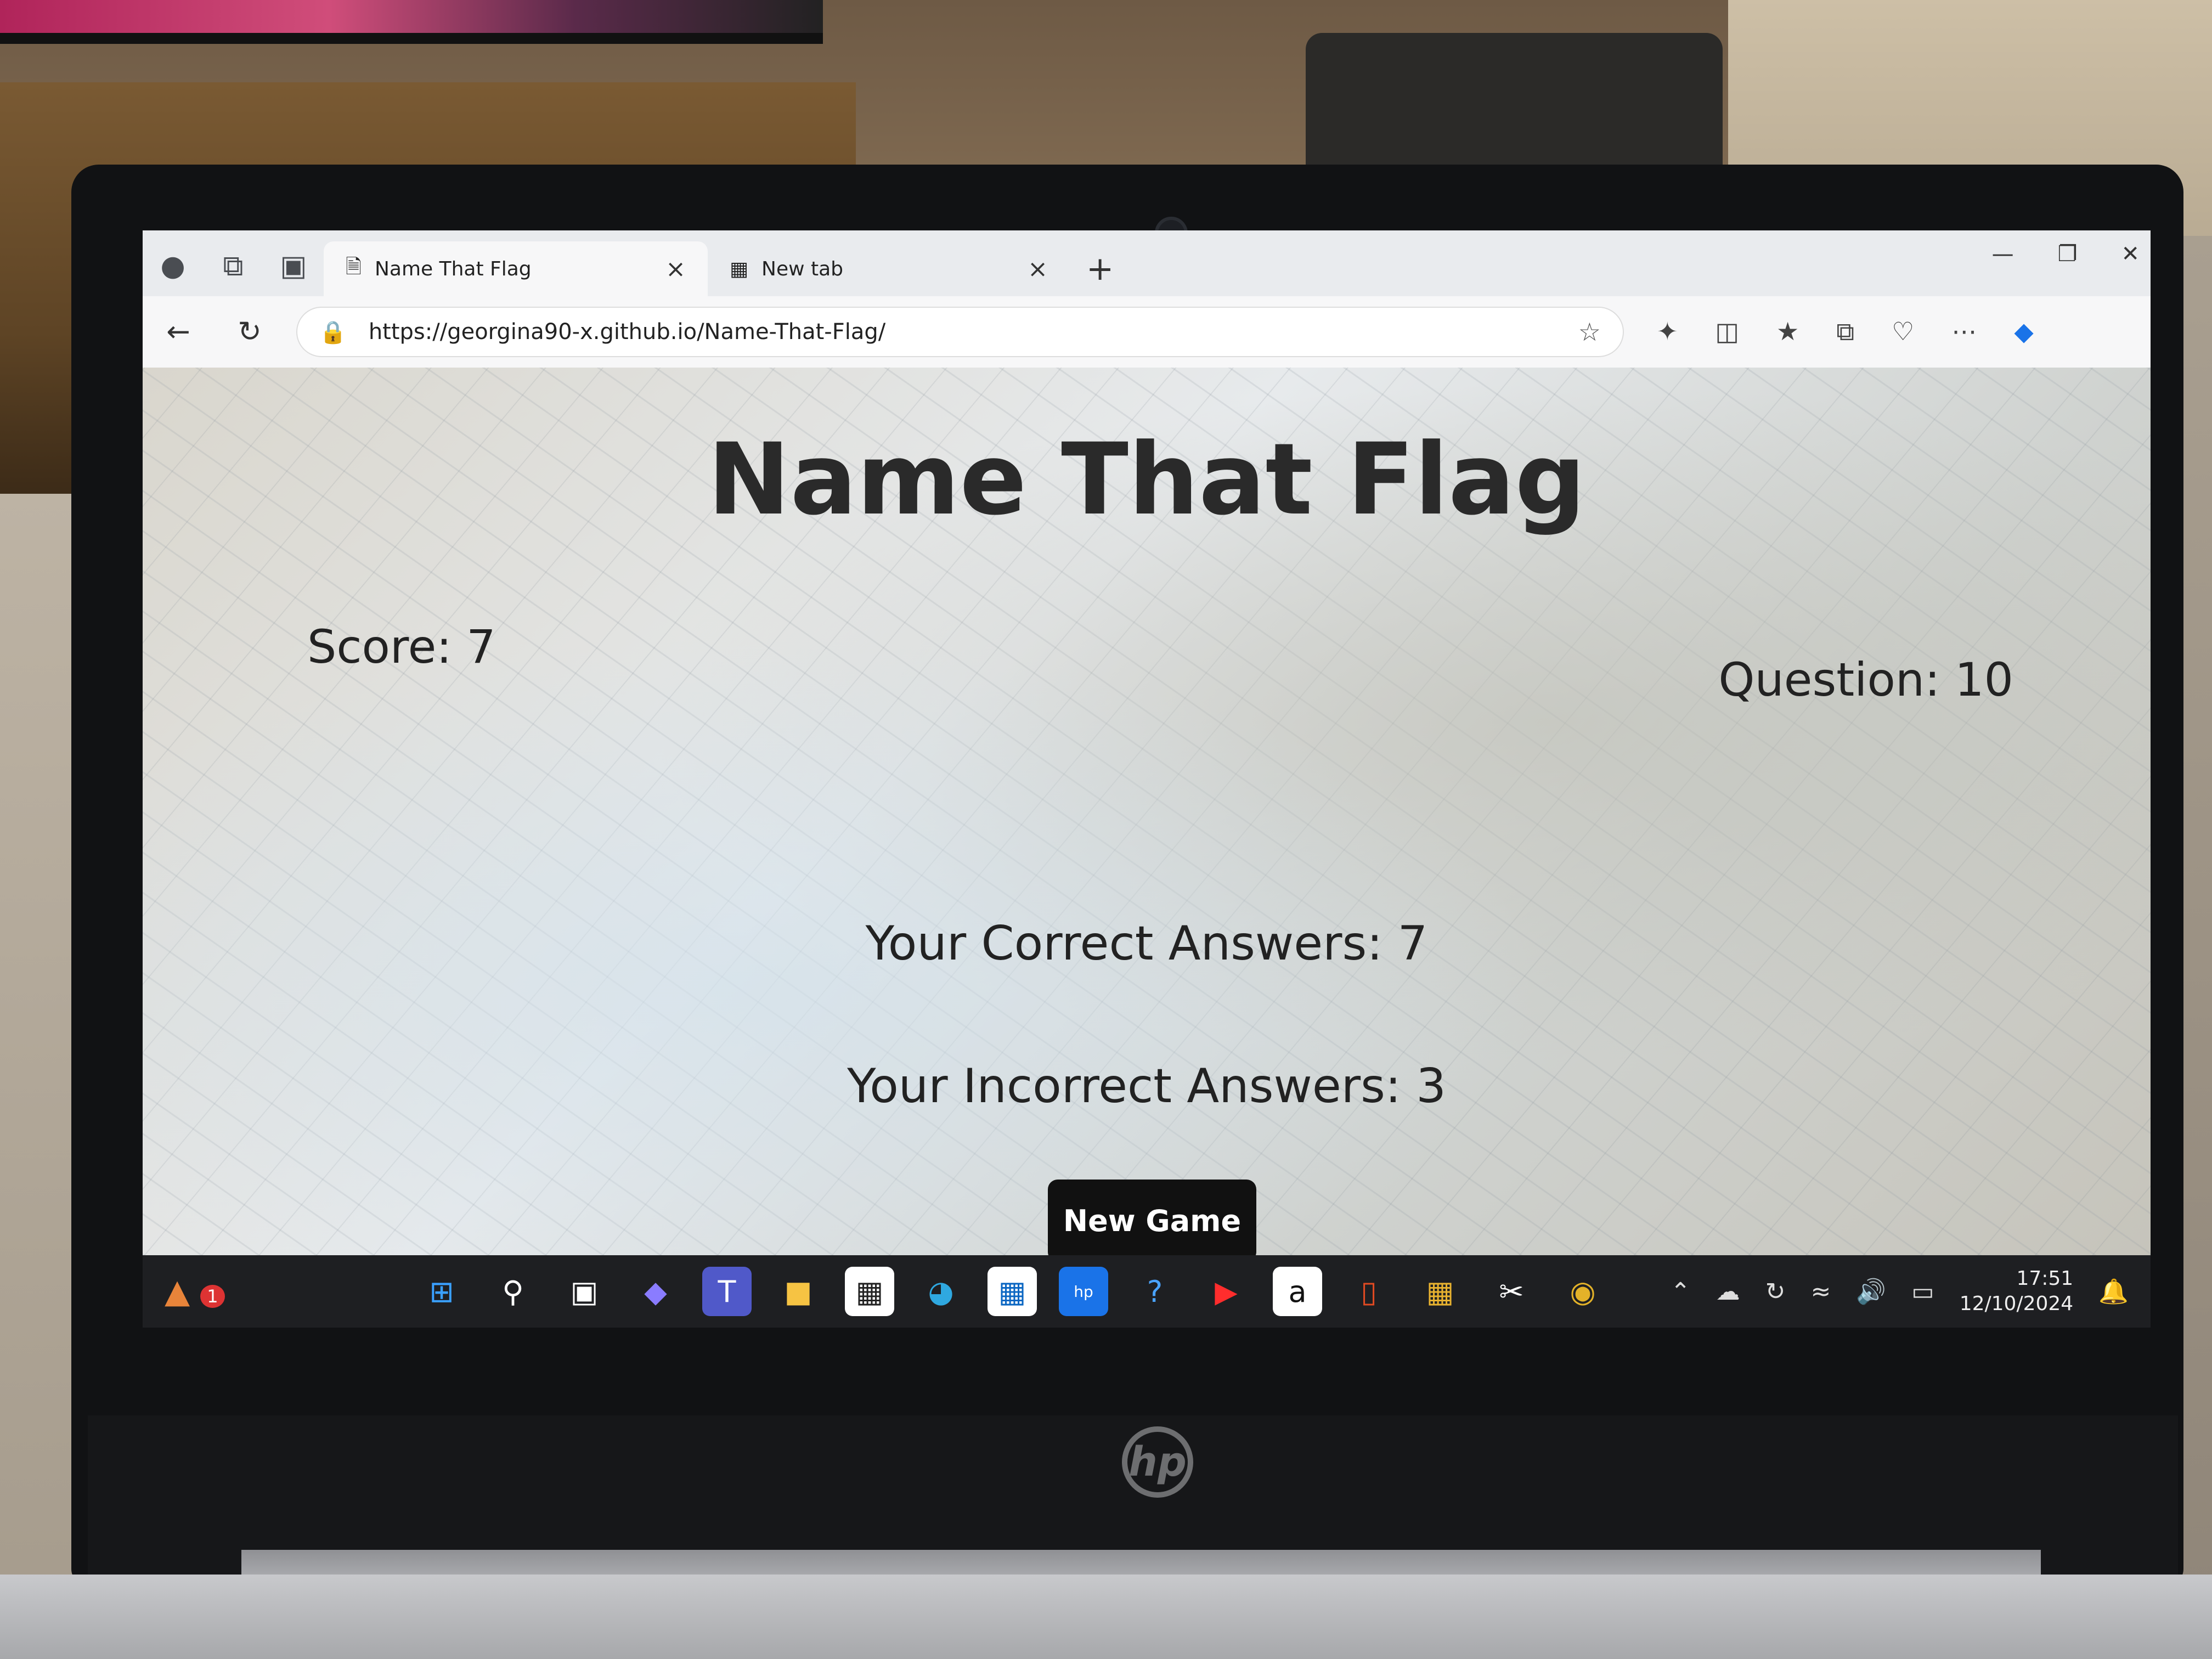 The image size is (2212, 1659). What do you see at coordinates (2016, 1304) in the screenshot?
I see `clock-date: 12/10/2024` at bounding box center [2016, 1304].